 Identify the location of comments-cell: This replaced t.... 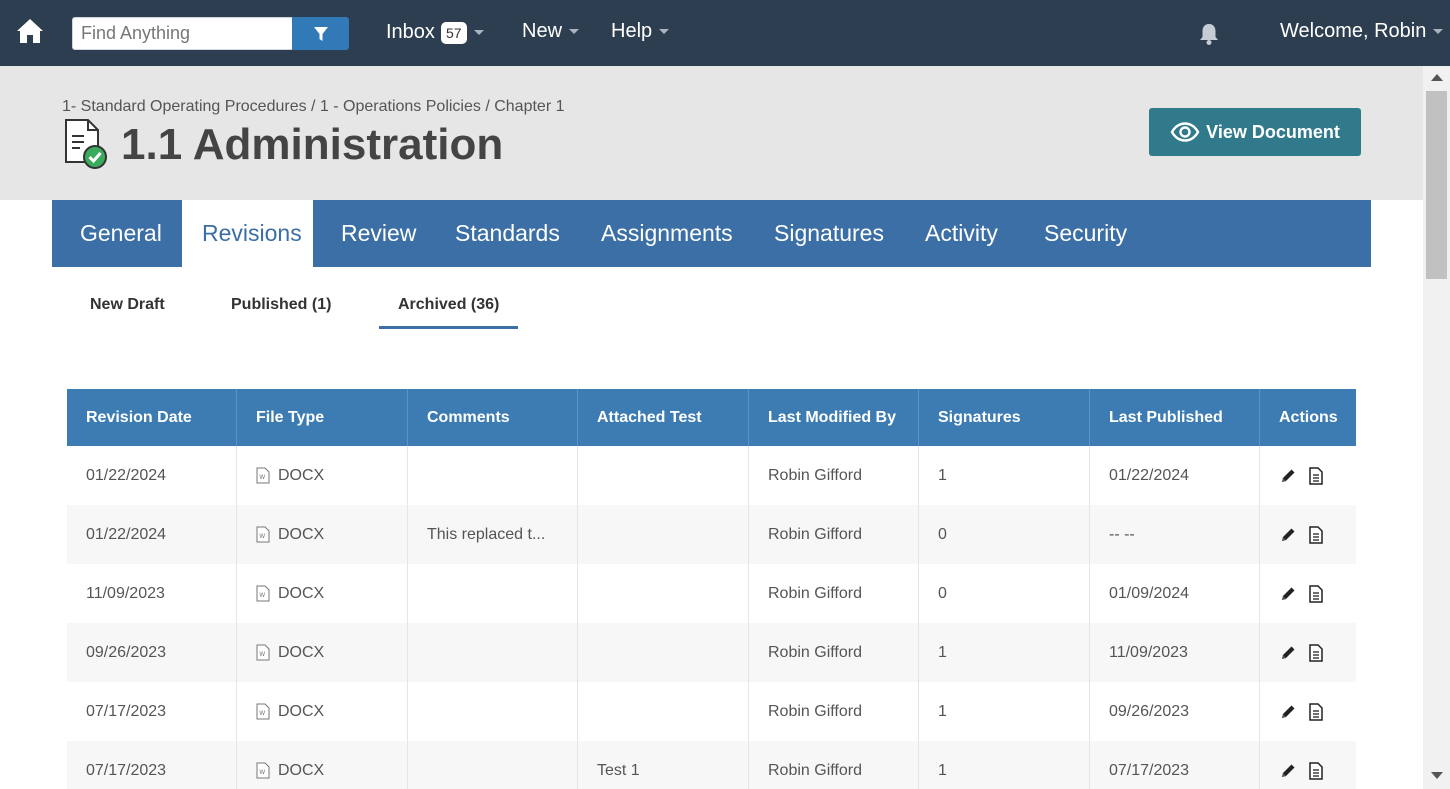
(493, 534).